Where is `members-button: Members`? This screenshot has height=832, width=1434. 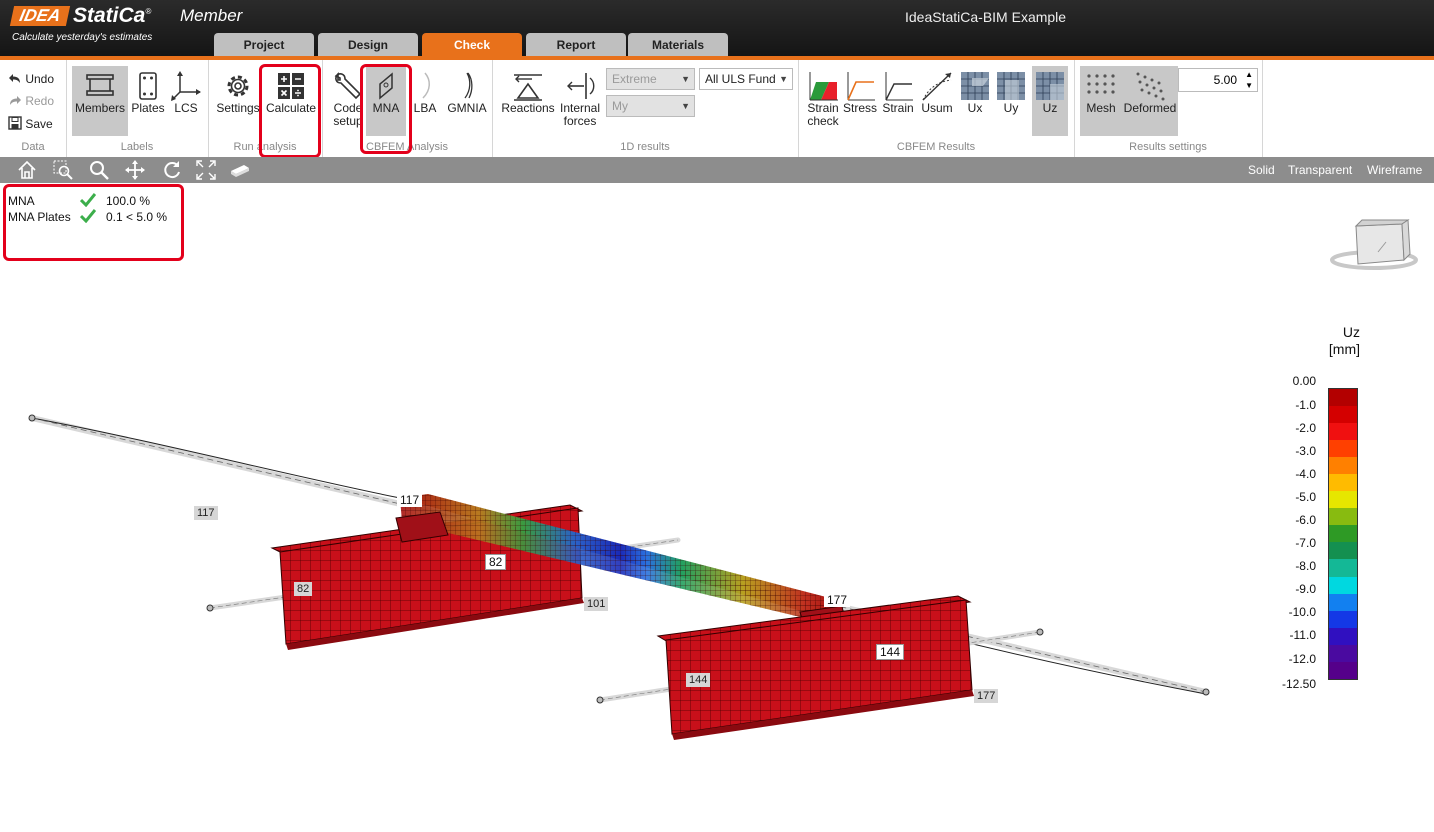
members-button: Members is located at coordinates (100, 101).